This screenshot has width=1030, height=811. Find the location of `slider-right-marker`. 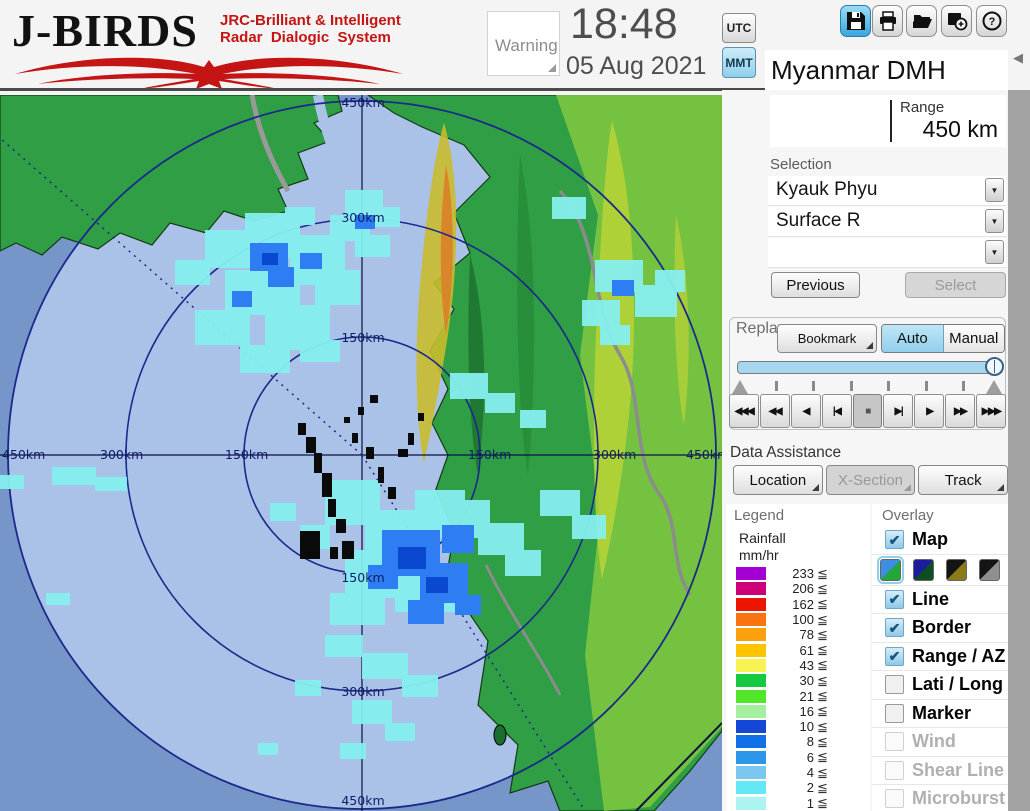

slider-right-marker is located at coordinates (994, 387).